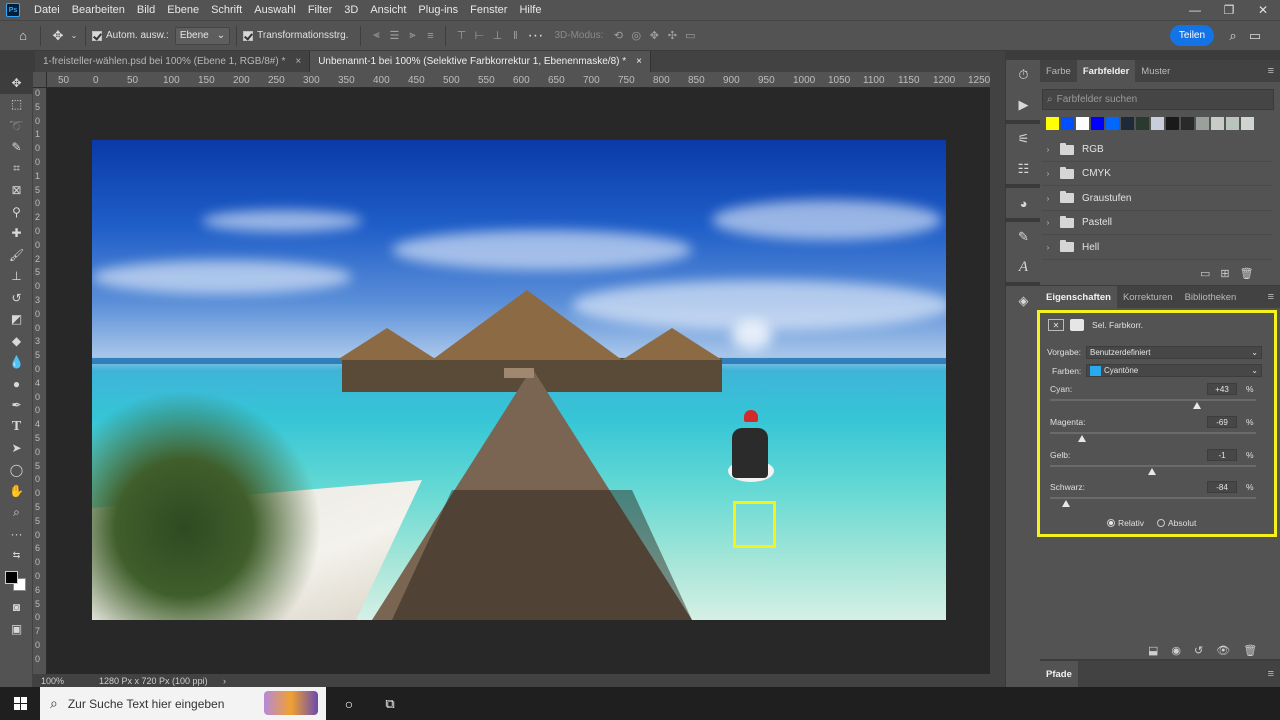  What do you see at coordinates (74, 36) in the screenshot?
I see `chevron-down-icon: ⌄` at bounding box center [74, 36].